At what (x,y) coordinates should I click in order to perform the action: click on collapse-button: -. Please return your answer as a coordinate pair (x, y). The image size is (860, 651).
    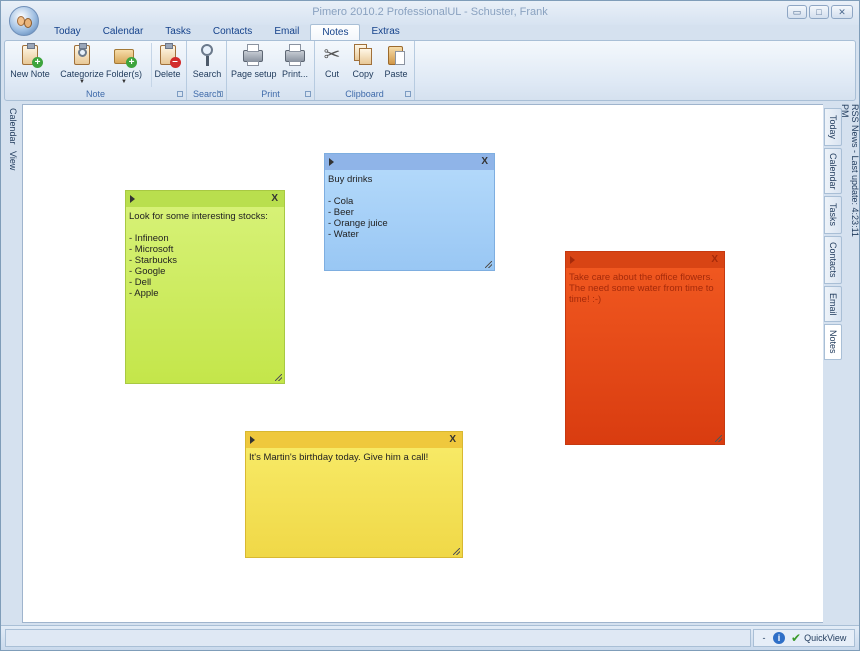
    Looking at the image, I should click on (764, 638).